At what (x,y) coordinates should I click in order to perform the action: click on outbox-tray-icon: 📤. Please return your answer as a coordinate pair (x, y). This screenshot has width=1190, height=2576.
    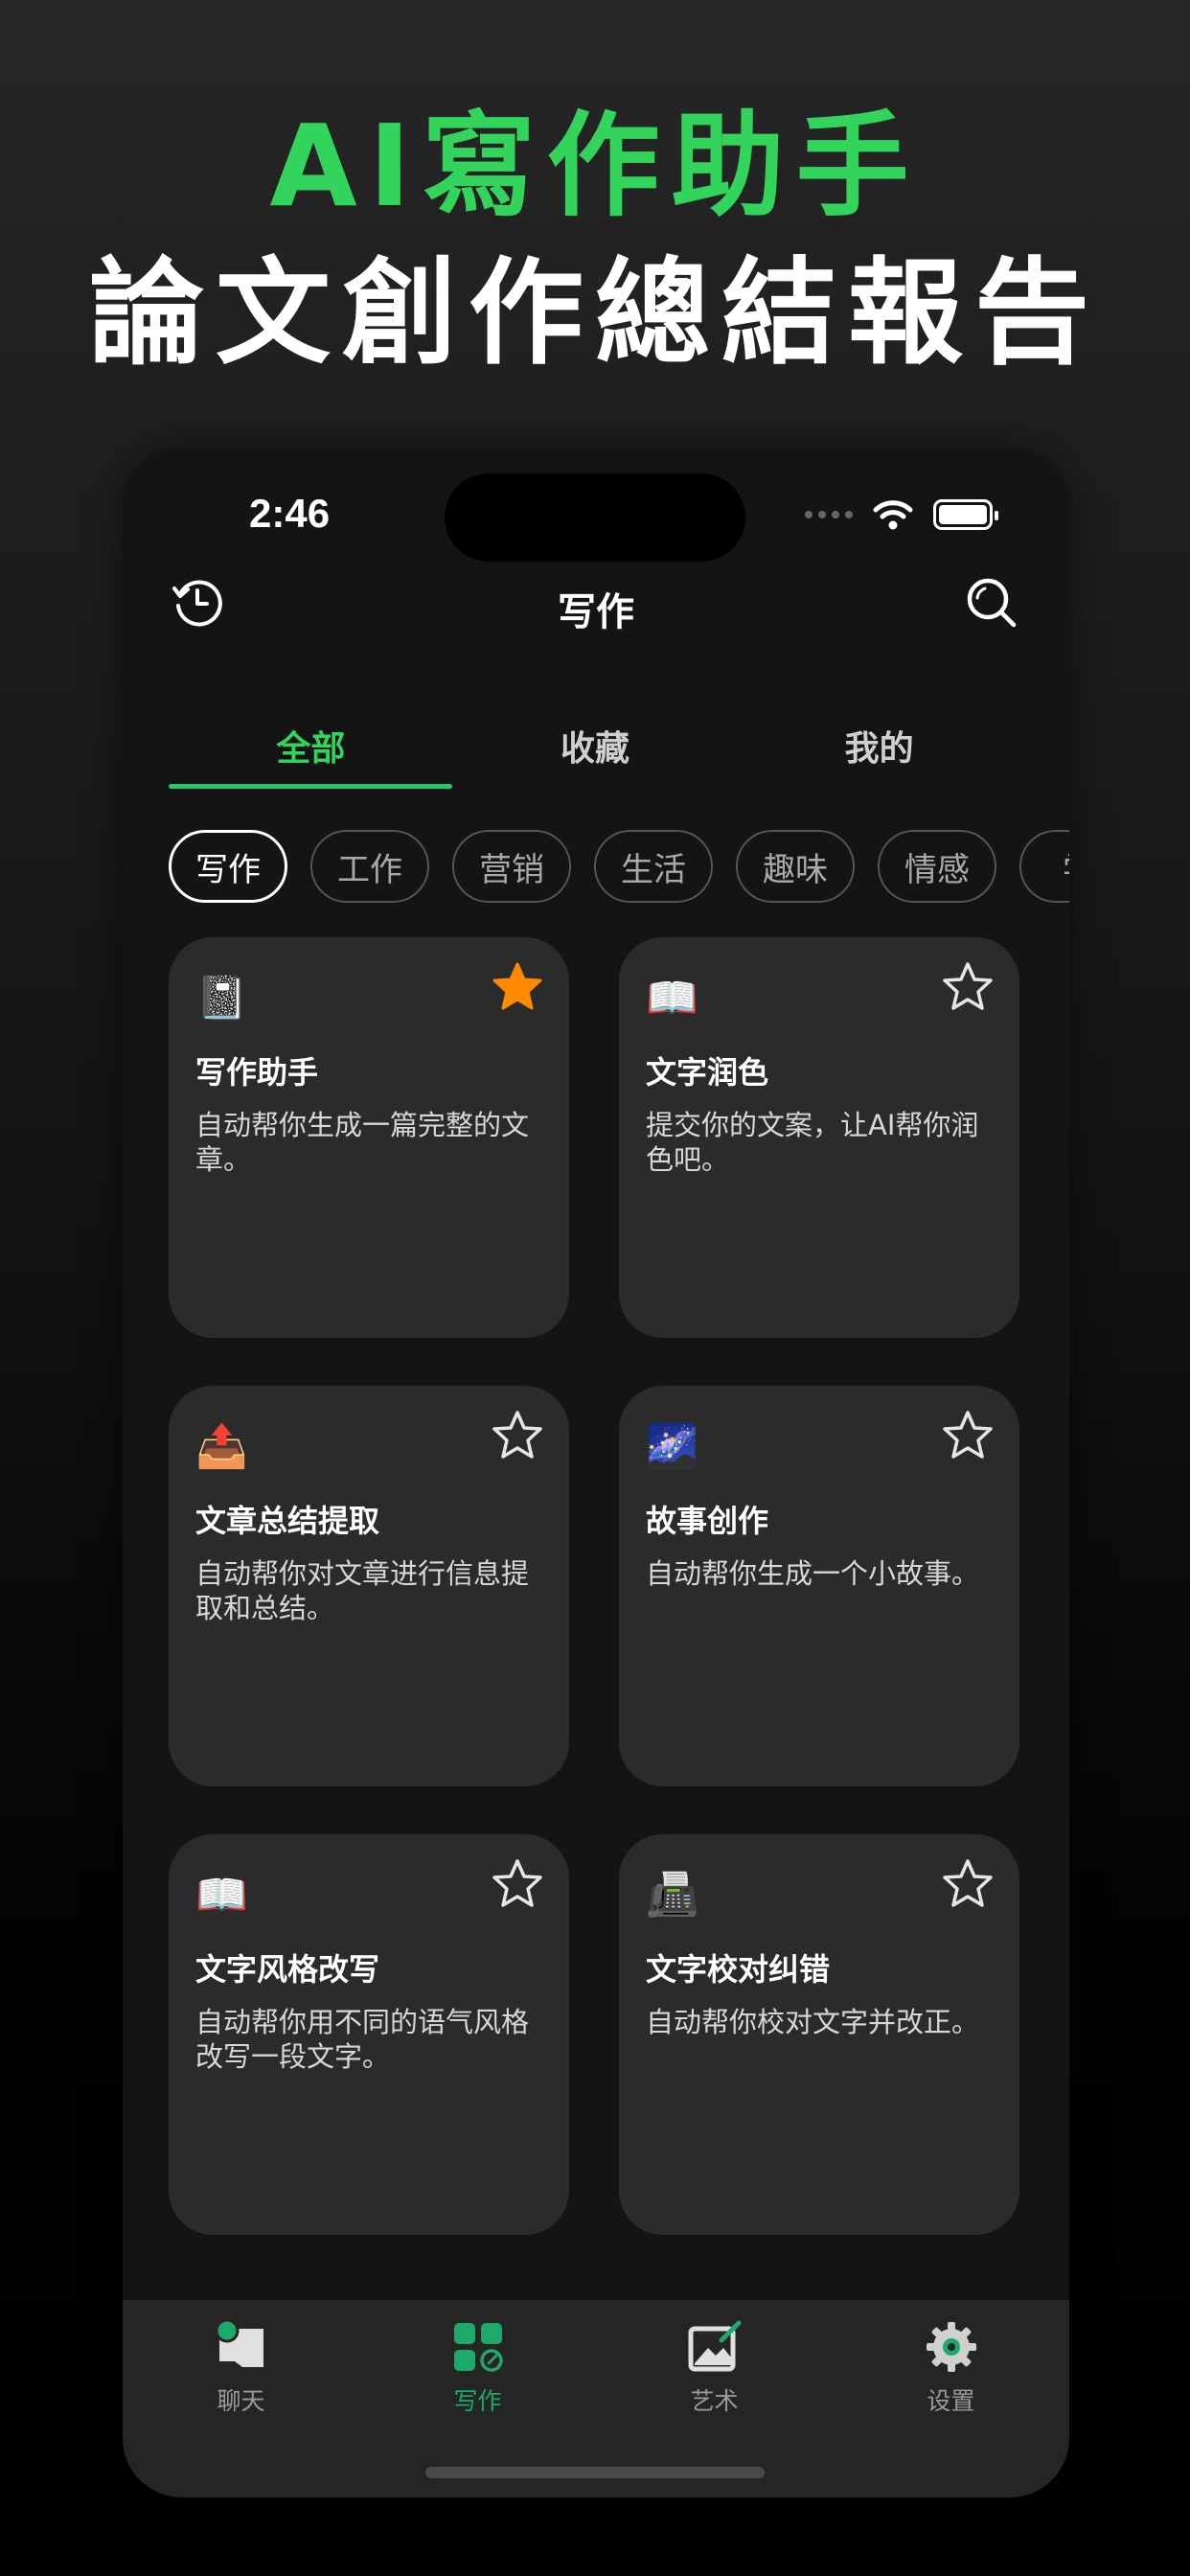
    Looking at the image, I should click on (222, 1446).